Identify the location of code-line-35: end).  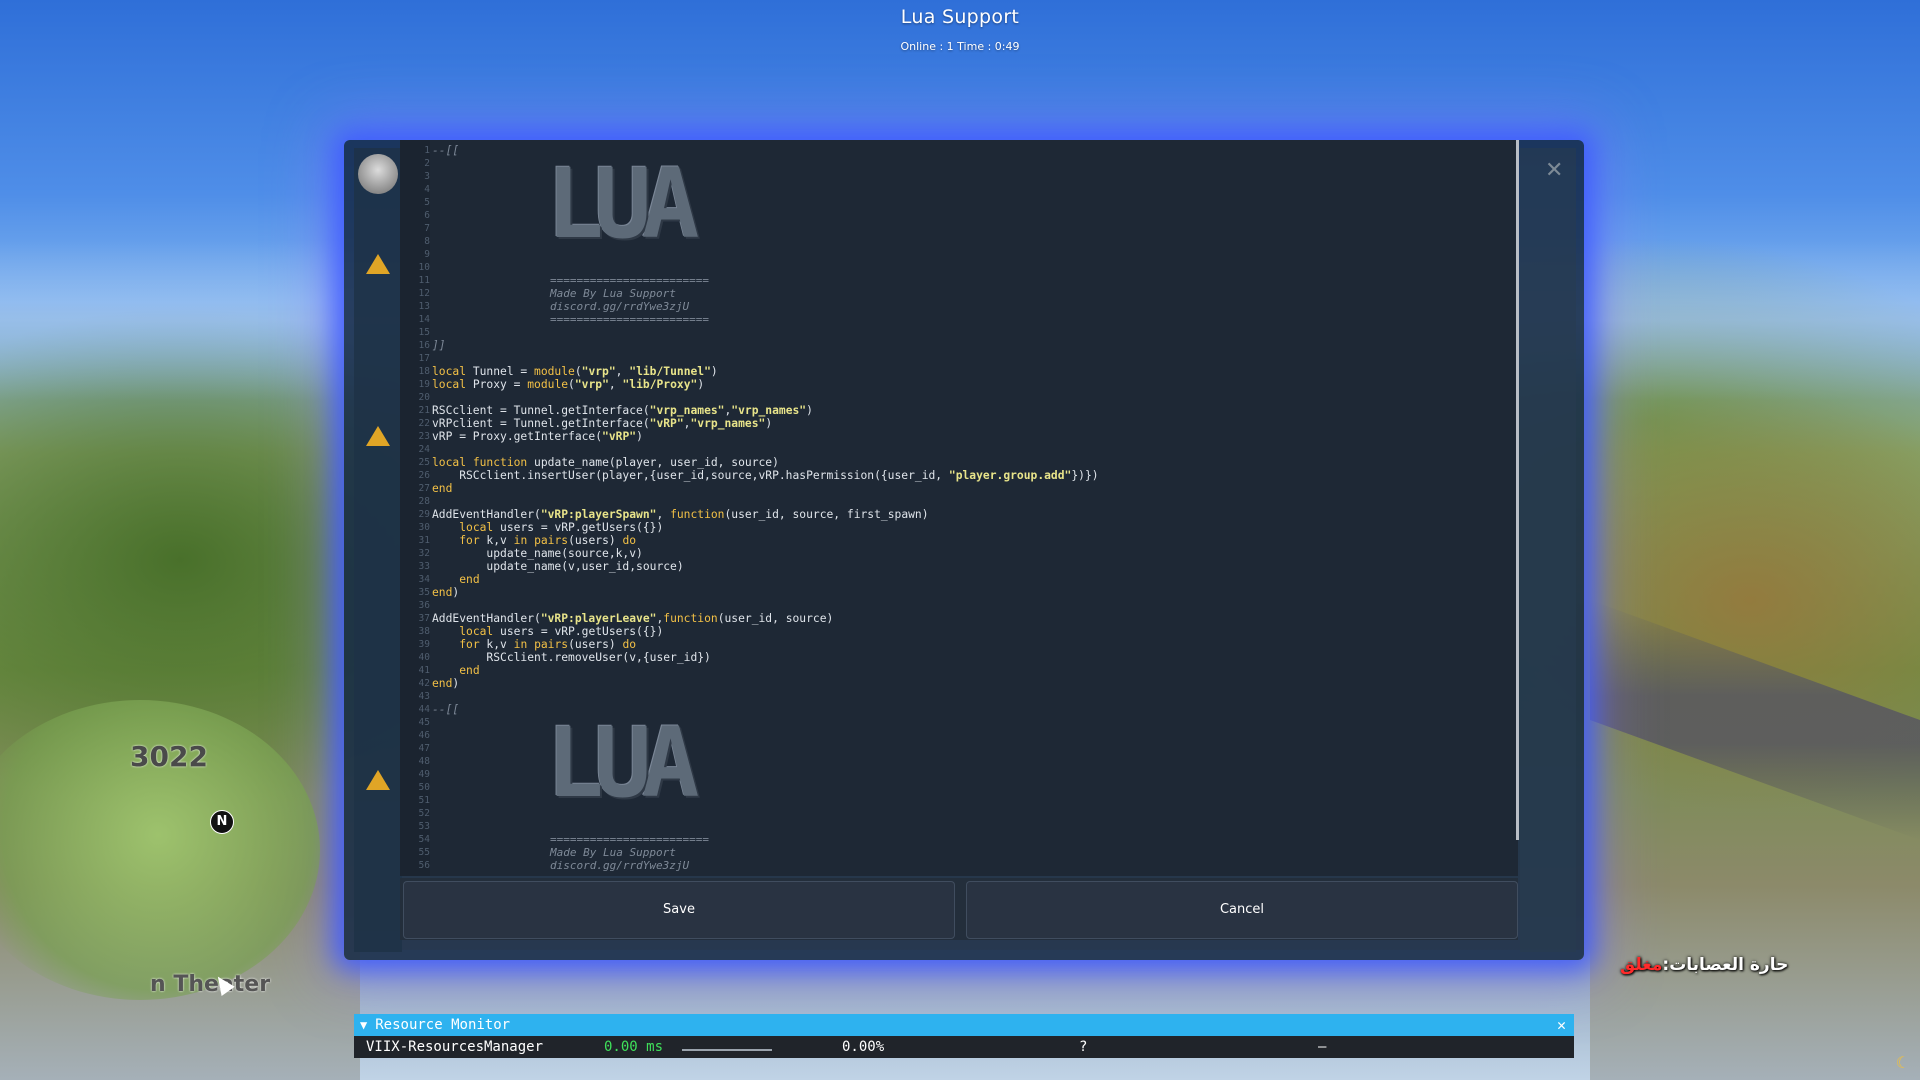
(446, 592).